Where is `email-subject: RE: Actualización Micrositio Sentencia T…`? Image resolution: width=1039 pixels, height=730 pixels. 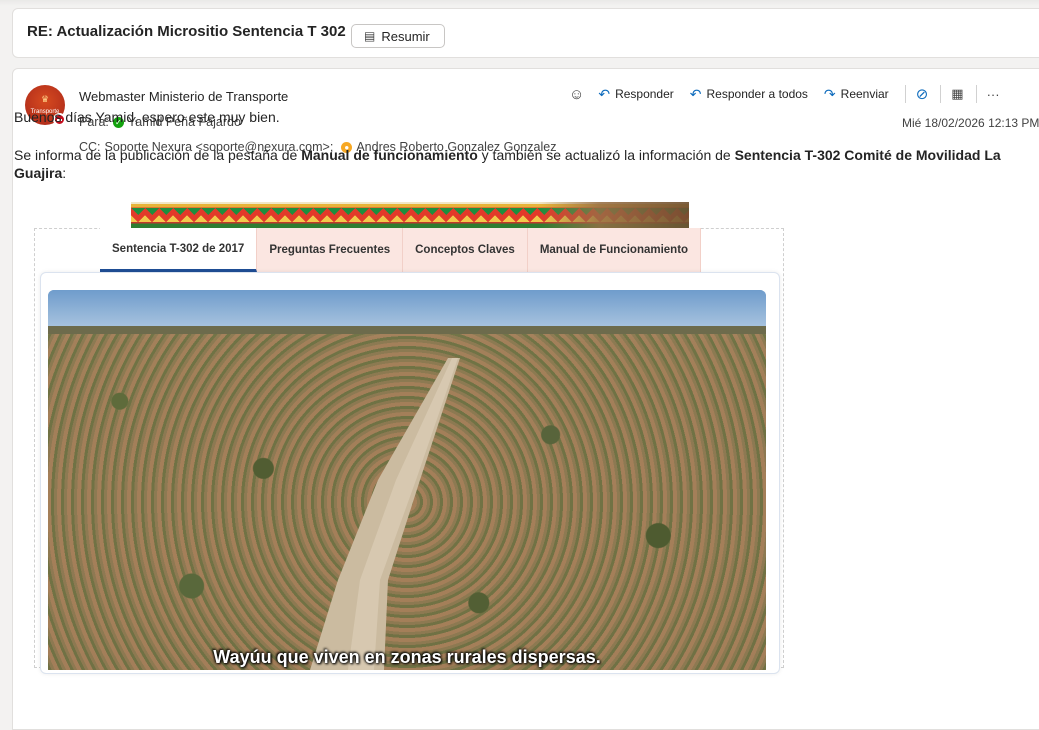
email-subject: RE: Actualización Micrositio Sentencia T… is located at coordinates (186, 31).